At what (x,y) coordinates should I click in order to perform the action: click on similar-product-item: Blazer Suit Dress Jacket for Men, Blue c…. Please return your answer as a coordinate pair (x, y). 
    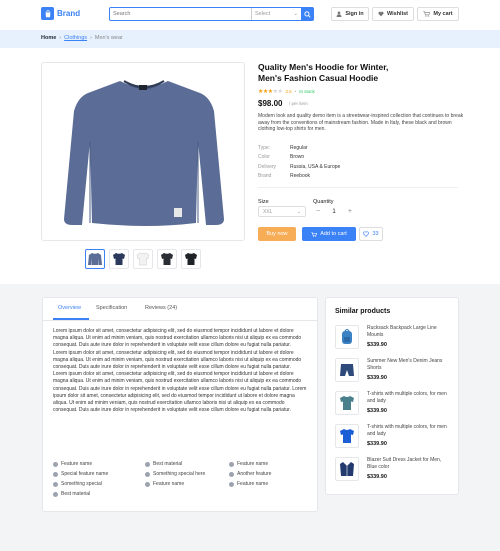
    Looking at the image, I should click on (395, 472).